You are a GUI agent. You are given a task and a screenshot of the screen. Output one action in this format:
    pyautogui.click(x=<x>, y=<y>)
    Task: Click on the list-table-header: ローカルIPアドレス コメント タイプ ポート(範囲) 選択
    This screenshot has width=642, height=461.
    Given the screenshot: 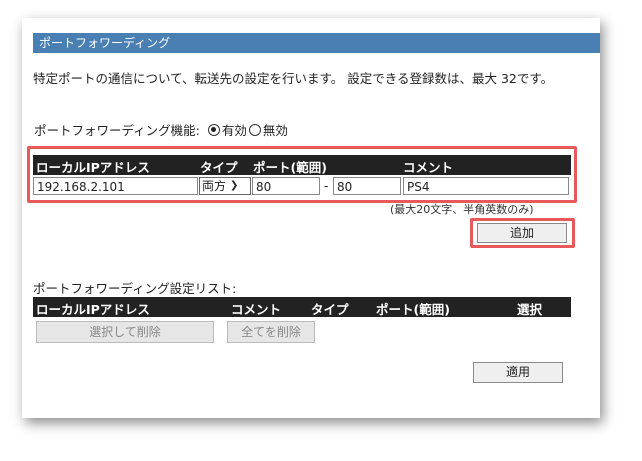 What is the action you would take?
    pyautogui.click(x=302, y=307)
    